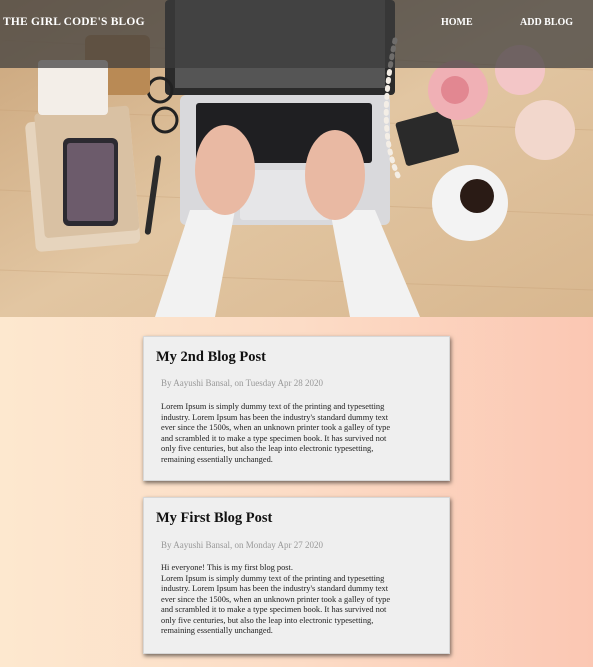 Image resolution: width=593 pixels, height=667 pixels. I want to click on post-meta: By Aayushi Bansal, on Monday Apr 27 2020, so click(242, 545).